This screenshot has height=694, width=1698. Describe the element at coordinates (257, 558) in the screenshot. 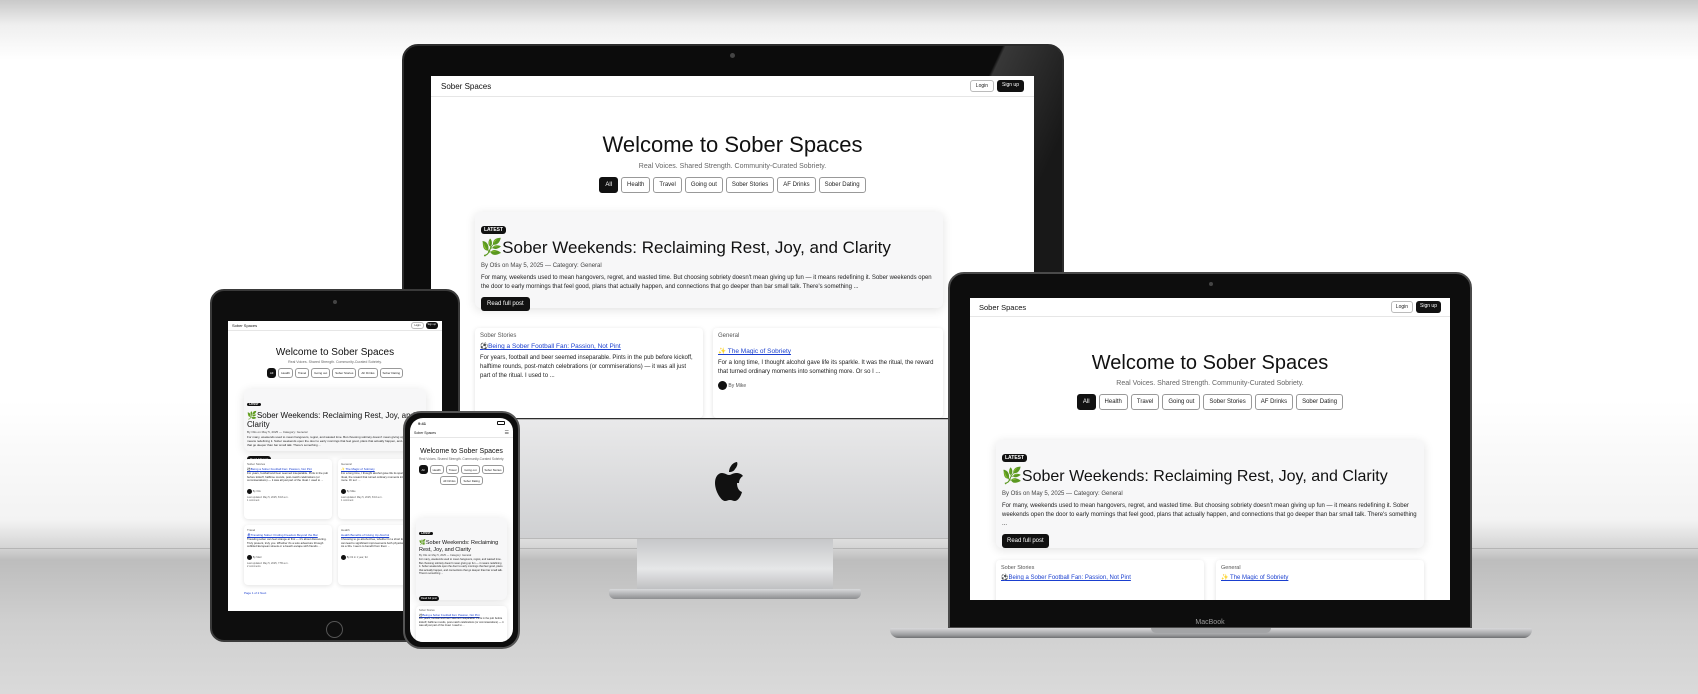

I see `post-author-name: By Marc` at that location.